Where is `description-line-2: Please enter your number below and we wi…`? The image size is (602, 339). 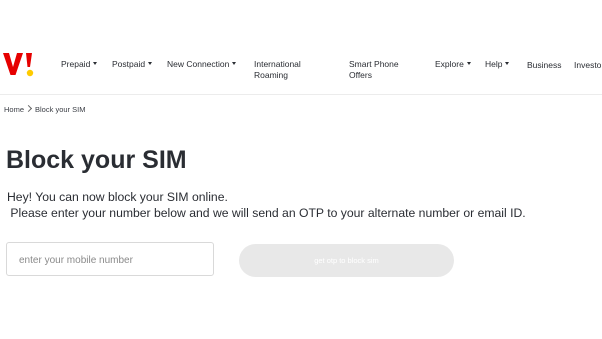
description-line-2: Please enter your number below and we wi… is located at coordinates (266, 213).